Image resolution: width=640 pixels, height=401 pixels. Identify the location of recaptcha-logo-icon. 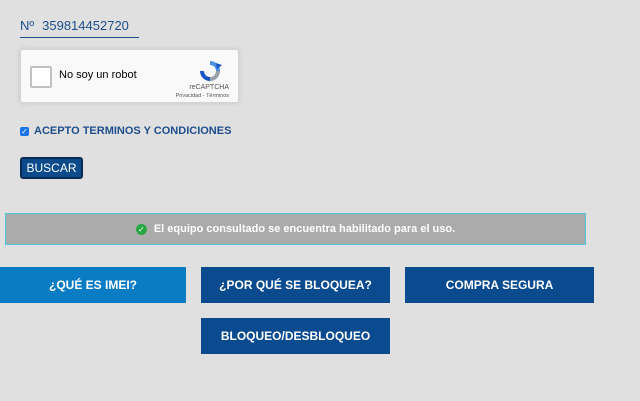
(211, 71).